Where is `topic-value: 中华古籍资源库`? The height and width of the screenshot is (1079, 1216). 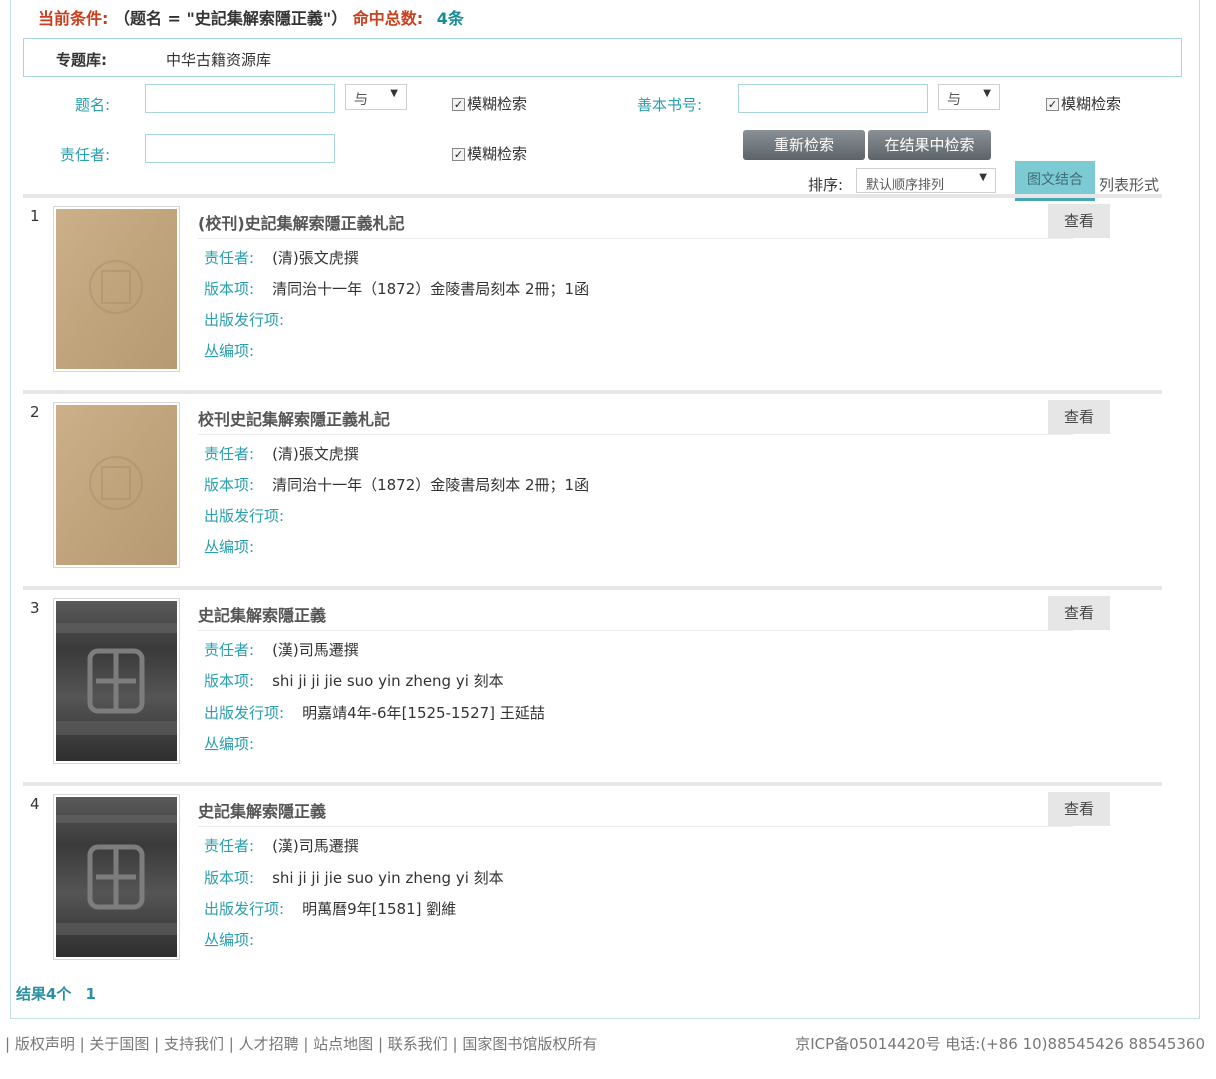
topic-value: 中华古籍资源库 is located at coordinates (219, 60).